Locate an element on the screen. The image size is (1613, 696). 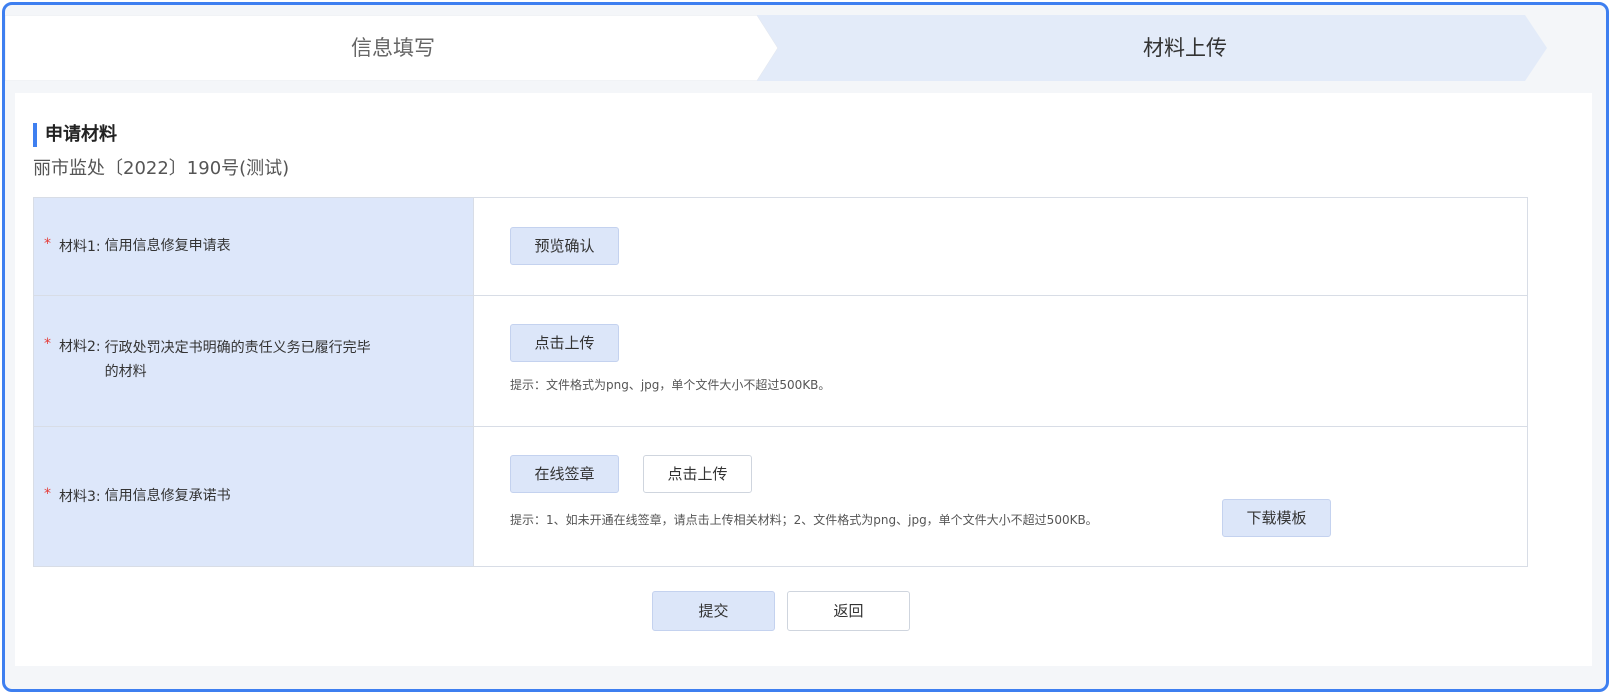
material-actions-2: 点击上传 提示：文件格式为png、jpg，单个文件大小不超过500KB。 is located at coordinates (1000, 361).